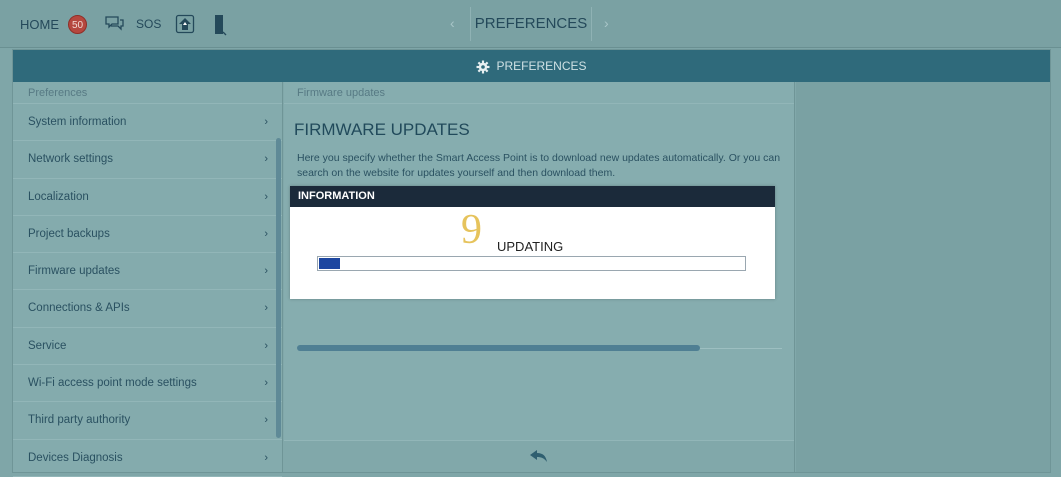 This screenshot has height=477, width=1061. What do you see at coordinates (77, 24) in the screenshot?
I see `notification-badge: 50` at bounding box center [77, 24].